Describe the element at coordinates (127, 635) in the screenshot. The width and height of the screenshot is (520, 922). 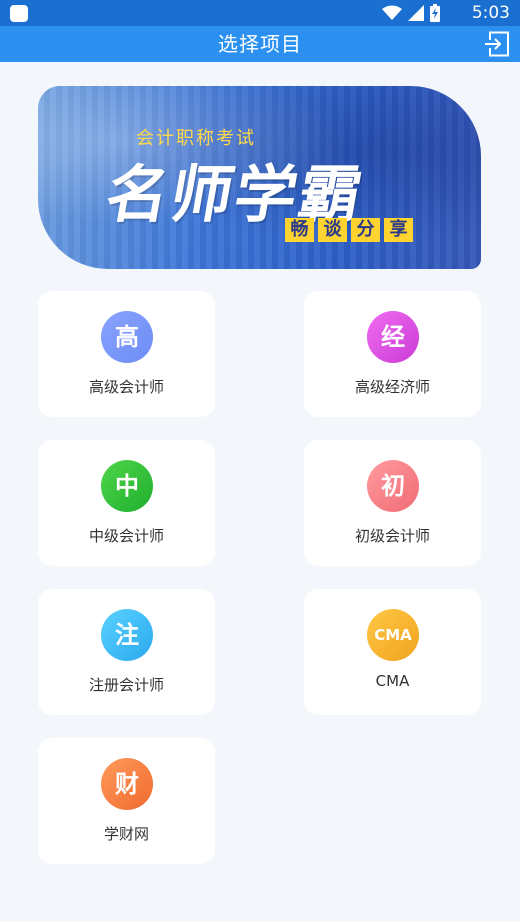
I see `zhu-icon: 注` at that location.